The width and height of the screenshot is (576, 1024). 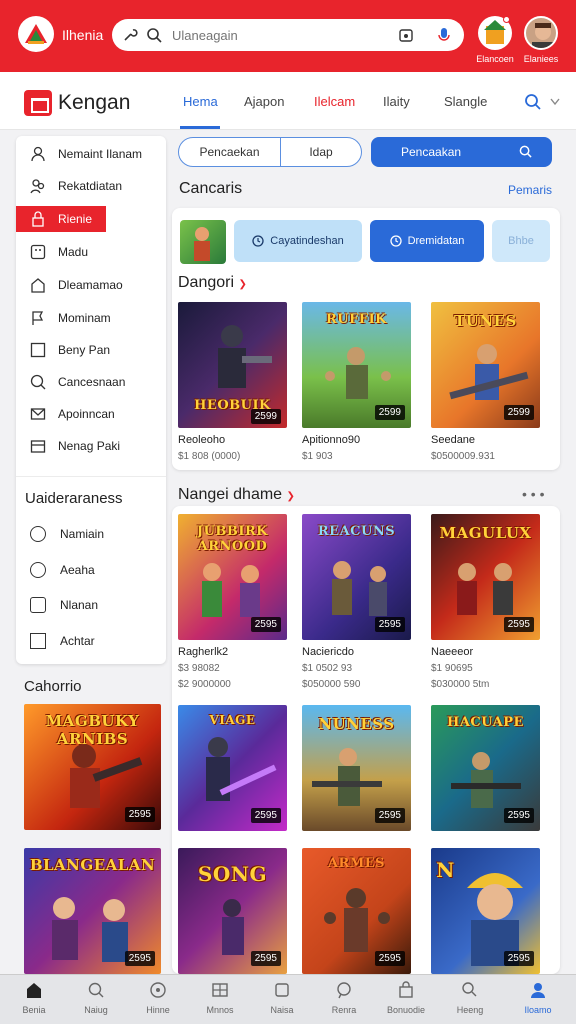 I want to click on sidebar-item-3: Rienie, so click(x=61, y=219).